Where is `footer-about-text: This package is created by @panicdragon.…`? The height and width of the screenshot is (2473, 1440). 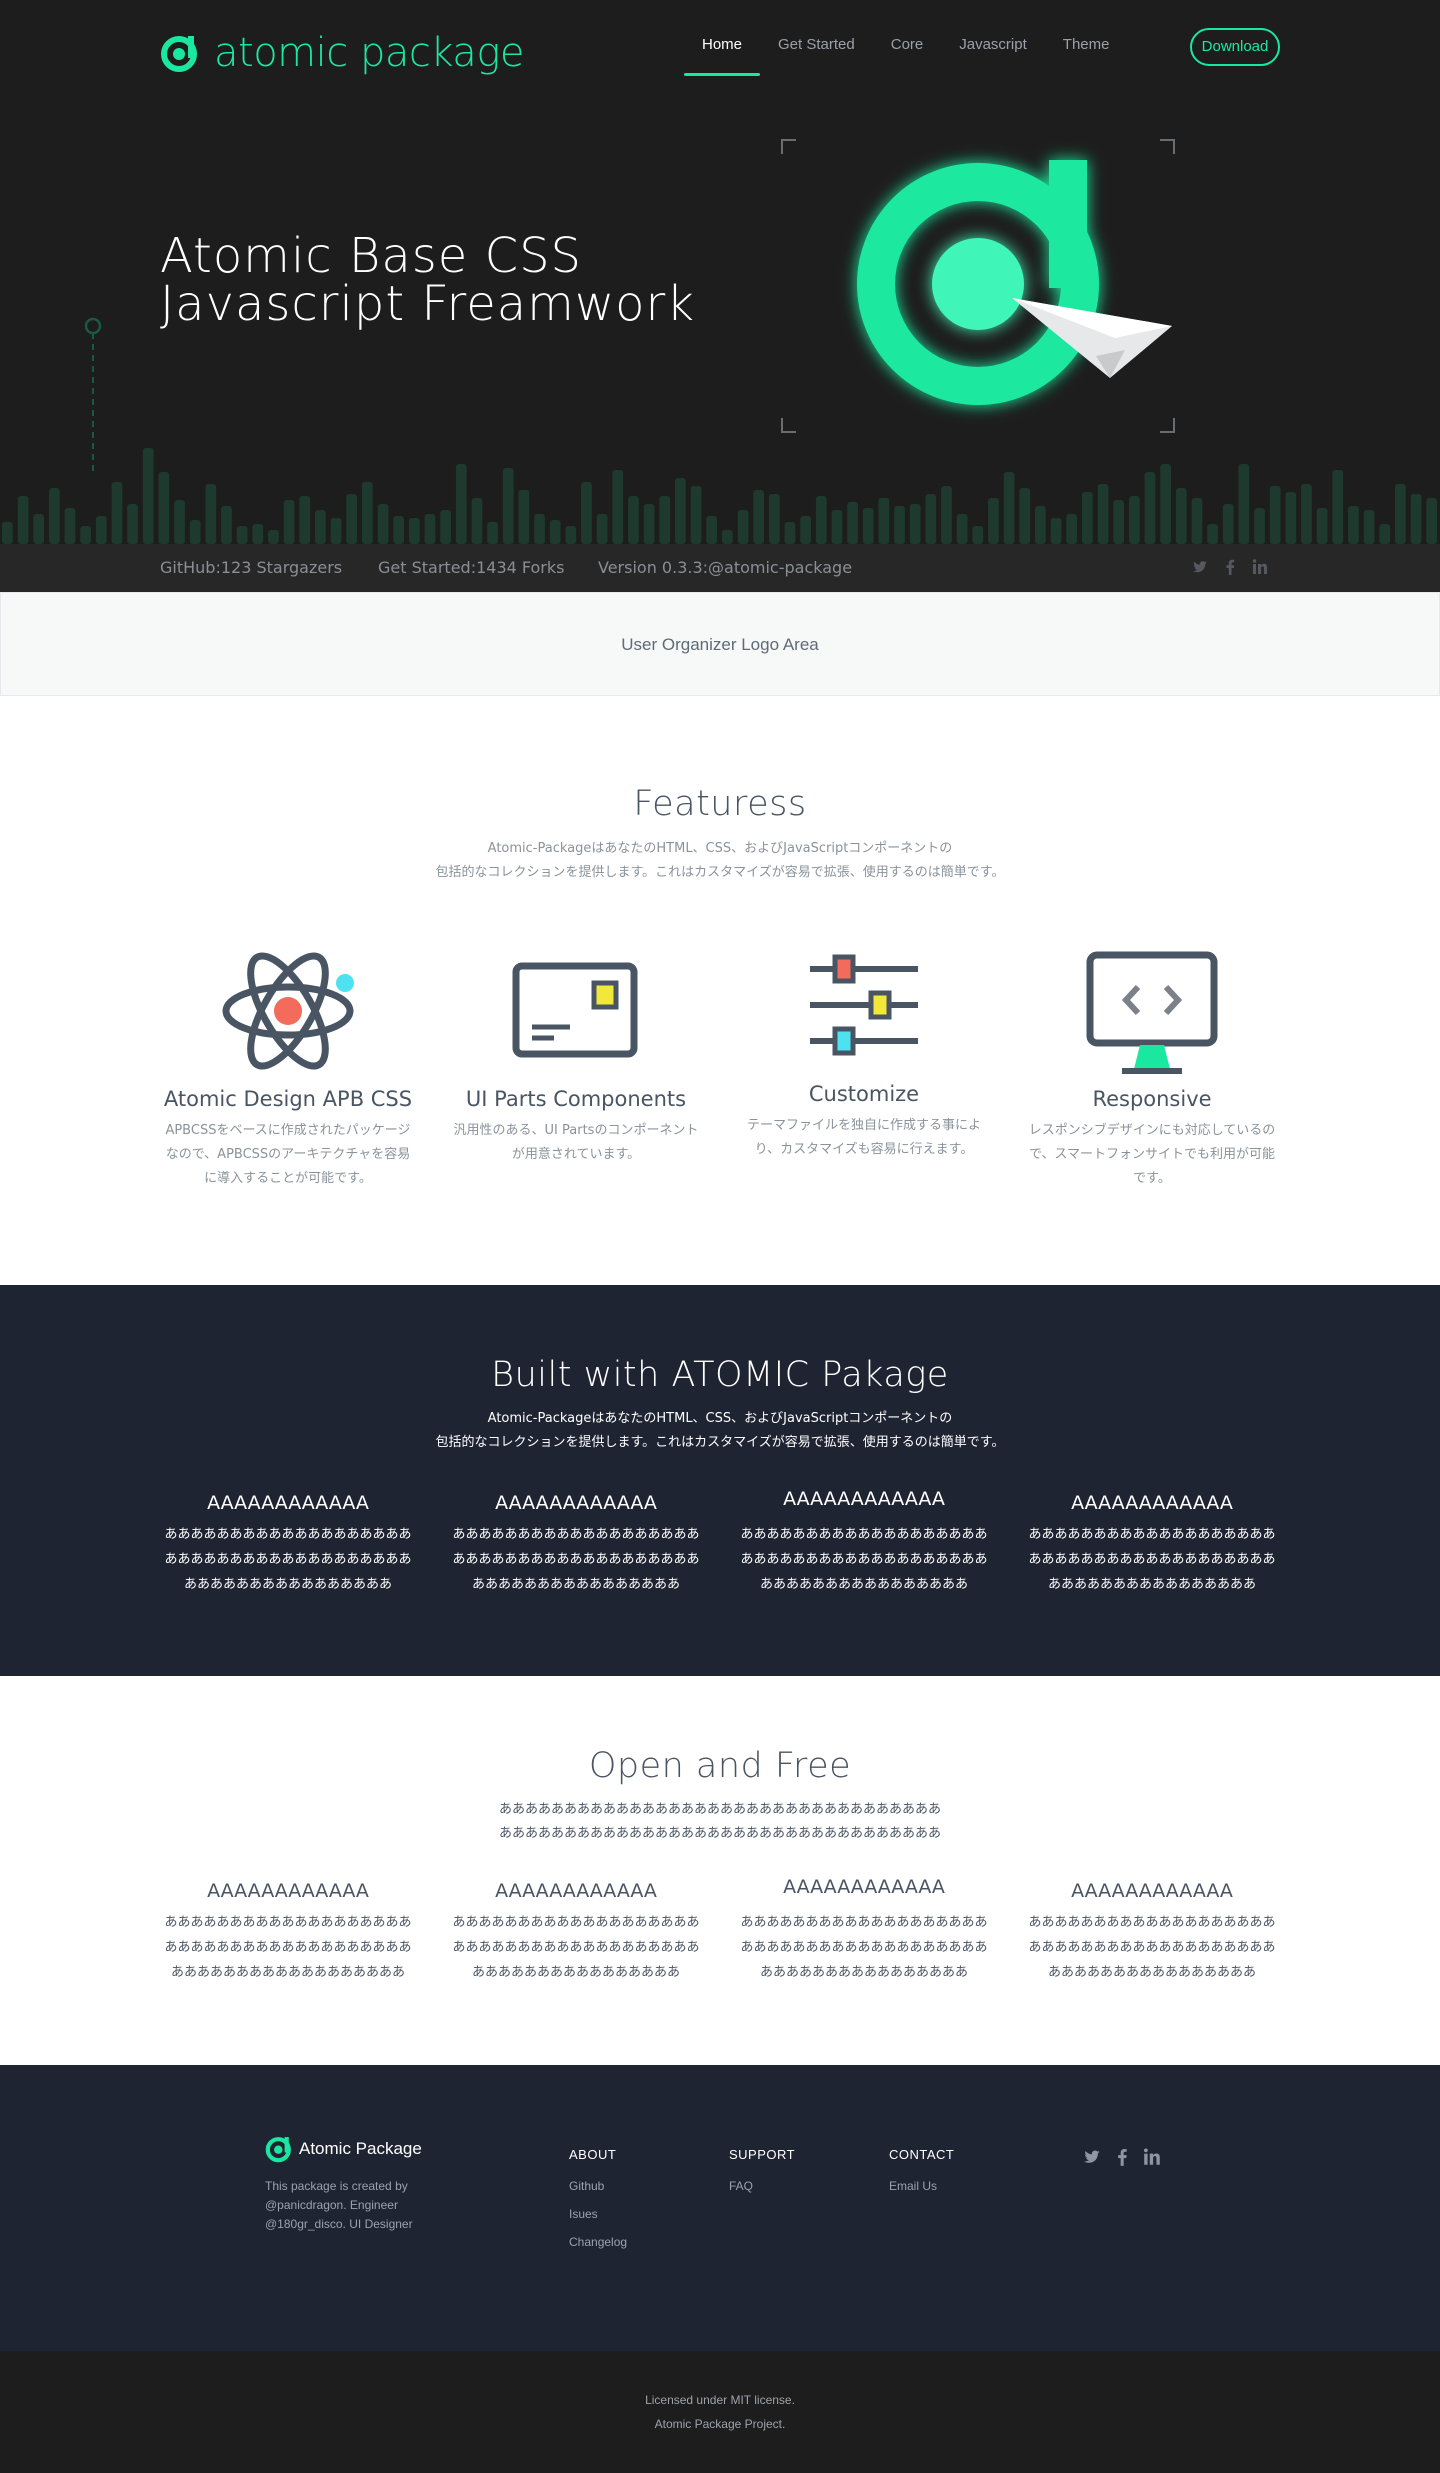
footer-about-text: This package is created by @panicdragon.… is located at coordinates (355, 2205).